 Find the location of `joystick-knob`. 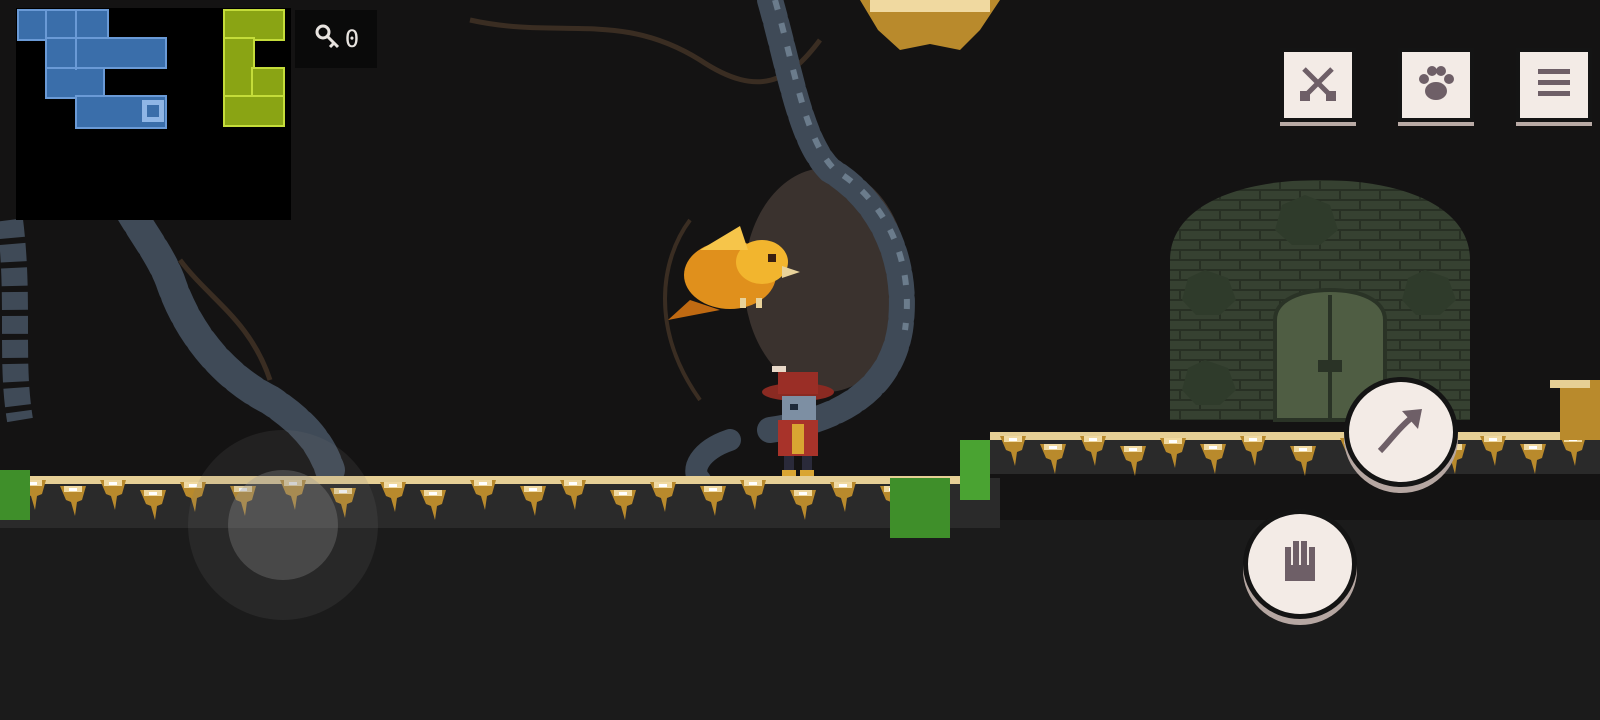

joystick-knob is located at coordinates (283, 525).